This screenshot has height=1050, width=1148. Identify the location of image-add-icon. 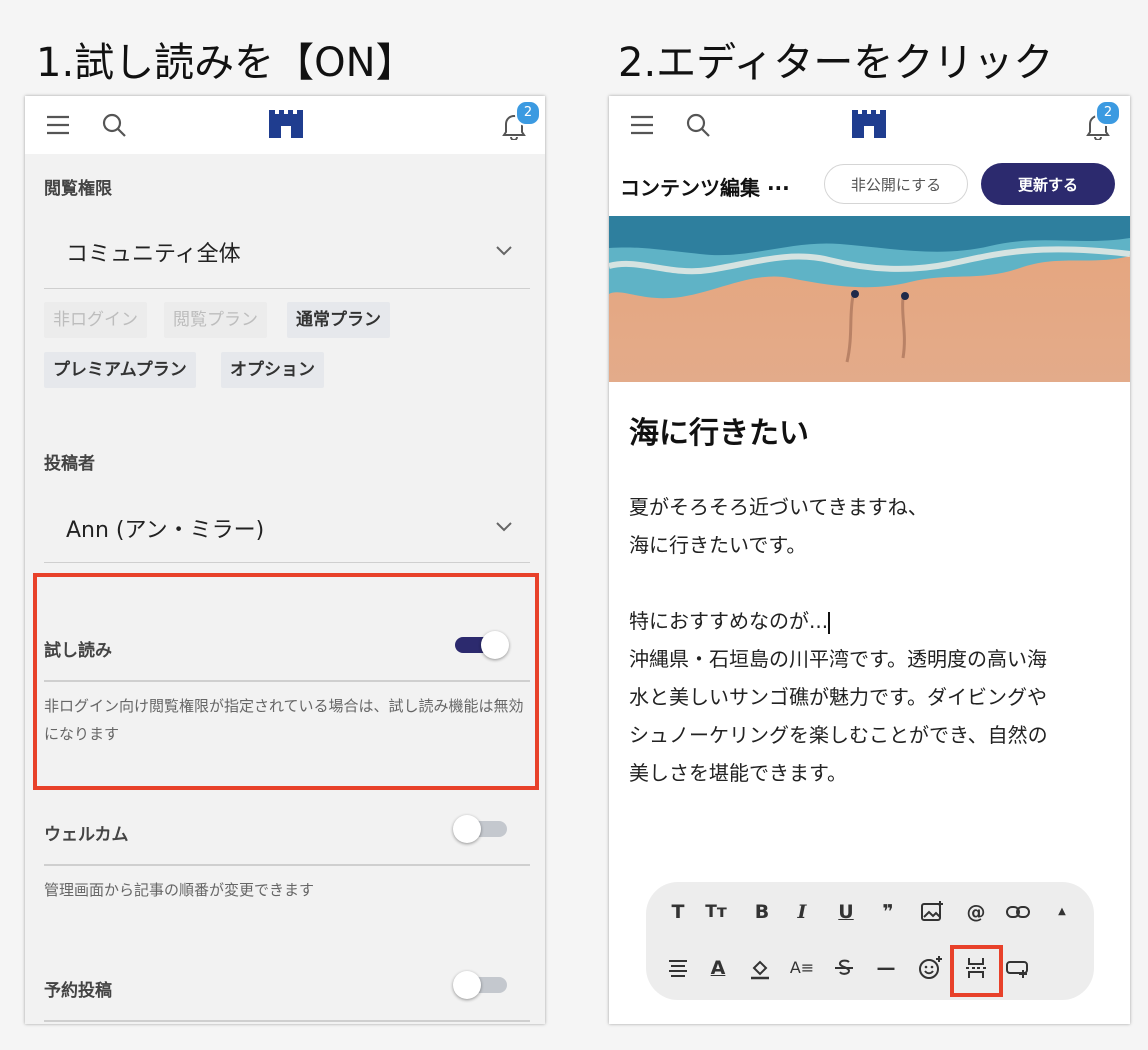
(932, 912).